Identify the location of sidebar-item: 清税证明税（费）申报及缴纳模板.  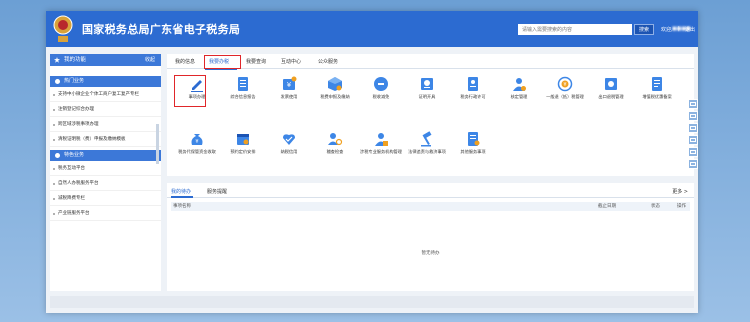
(105, 139).